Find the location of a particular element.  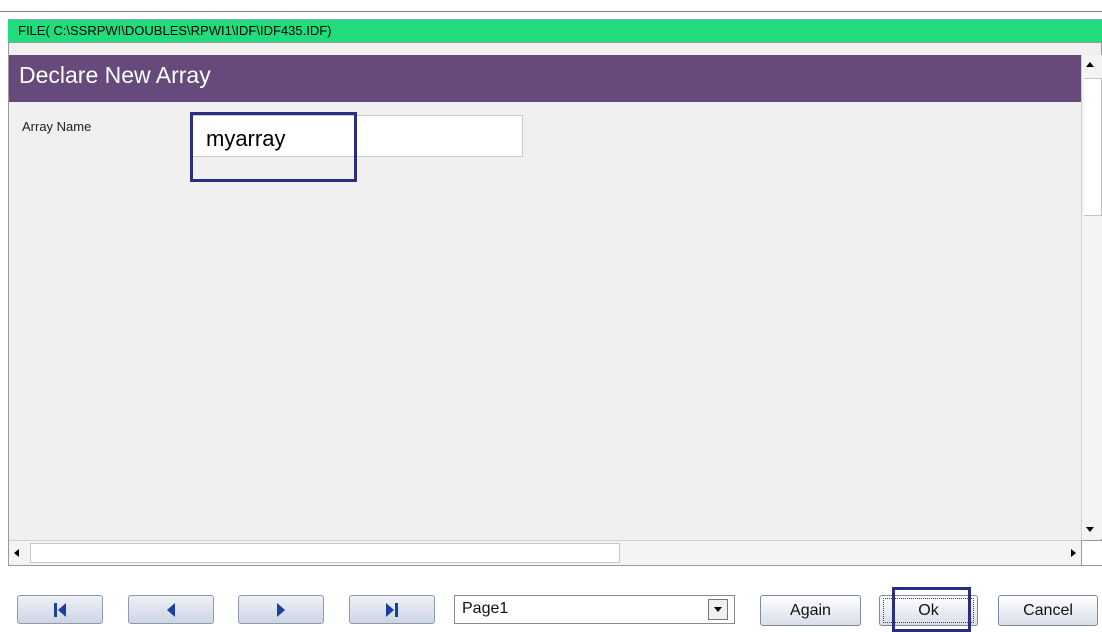

previous-page-icon is located at coordinates (171, 609).